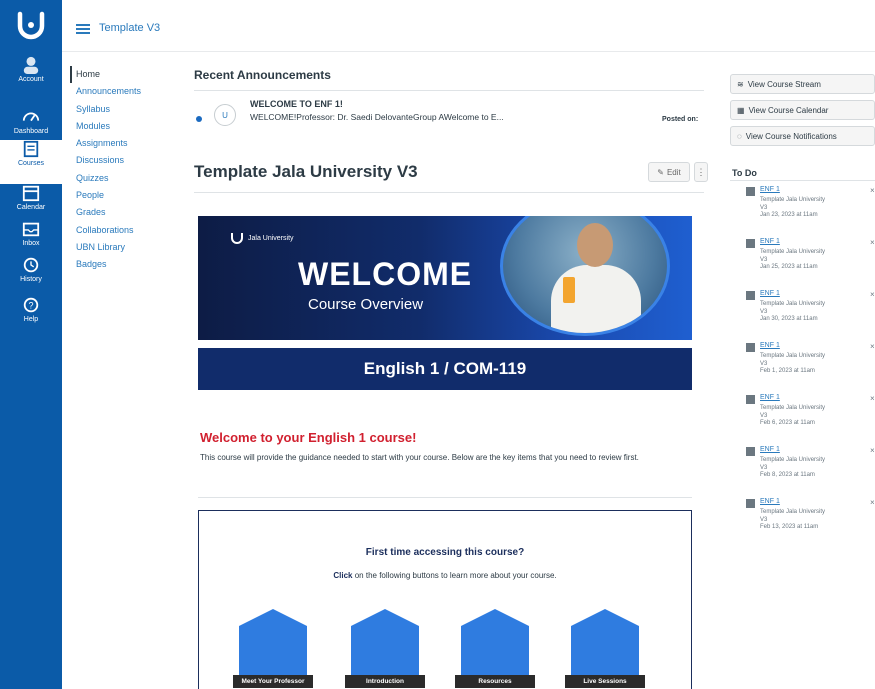  Describe the element at coordinates (125, 195) in the screenshot. I see `course-nav-people: People` at that location.